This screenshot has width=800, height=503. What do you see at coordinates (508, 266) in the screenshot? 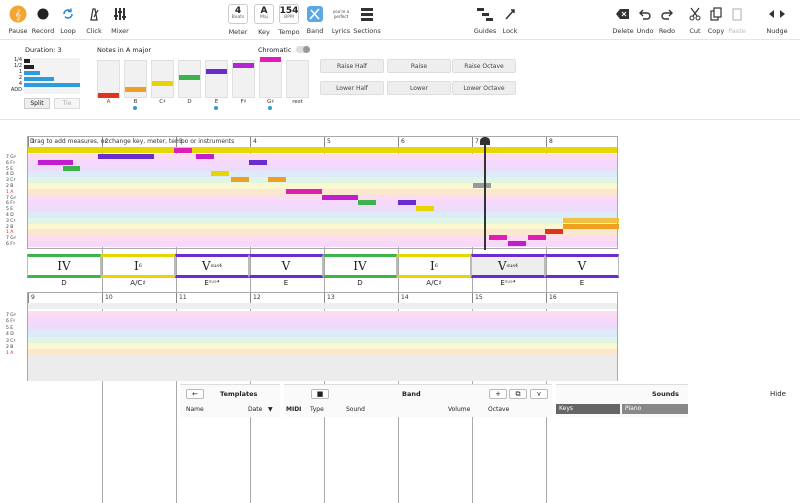
I see `chord-7: Vsus4` at bounding box center [508, 266].